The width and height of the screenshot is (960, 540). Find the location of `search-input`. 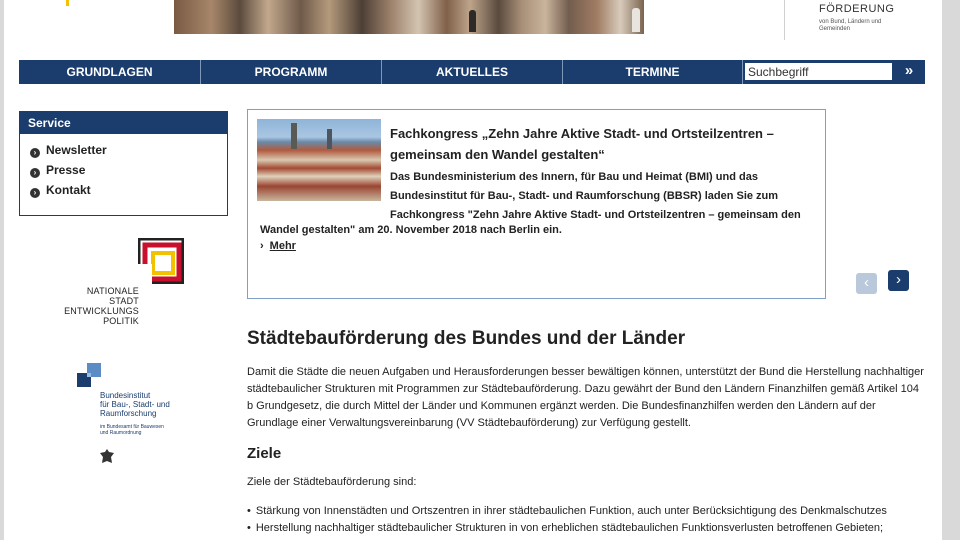

search-input is located at coordinates (818, 71).